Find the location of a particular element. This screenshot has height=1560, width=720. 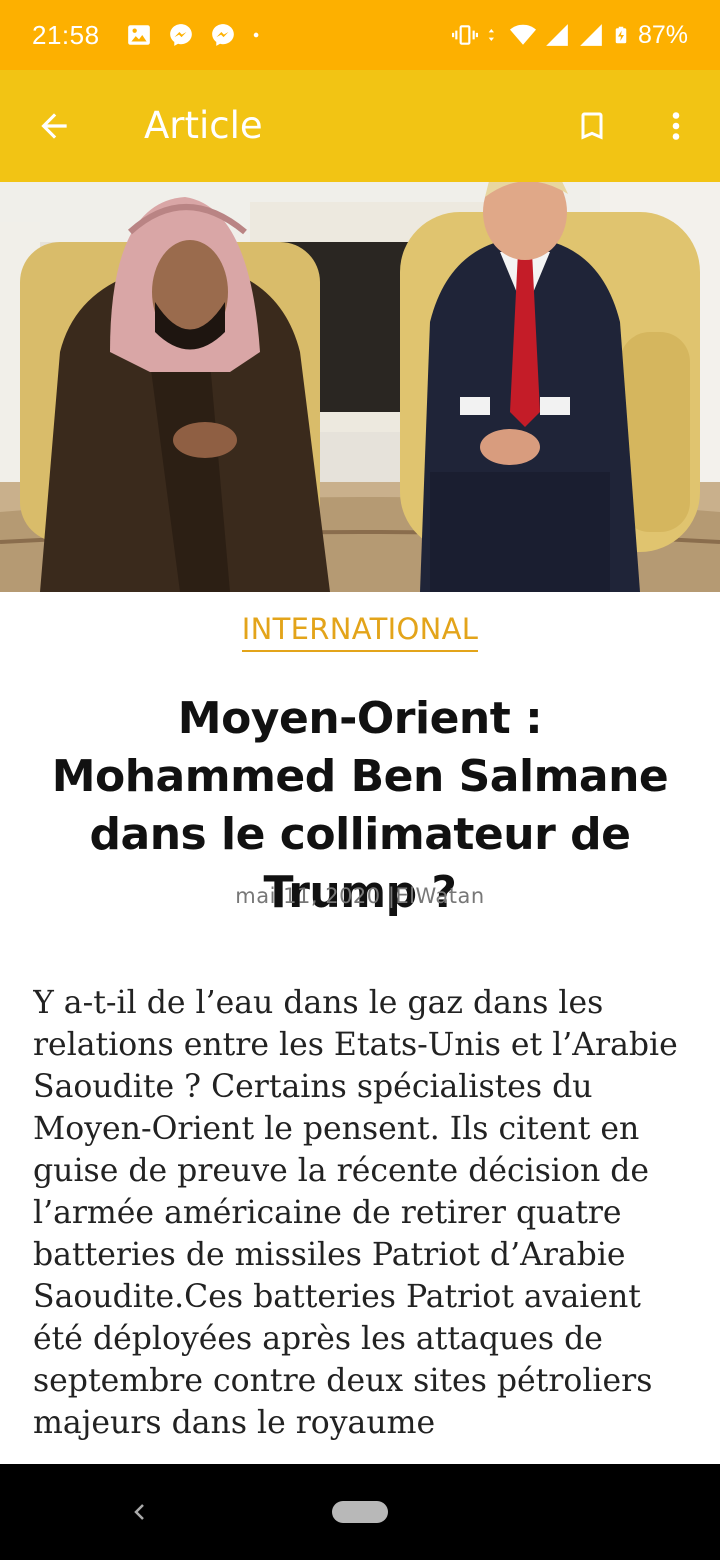

nav-back-button is located at coordinates (140, 1512).